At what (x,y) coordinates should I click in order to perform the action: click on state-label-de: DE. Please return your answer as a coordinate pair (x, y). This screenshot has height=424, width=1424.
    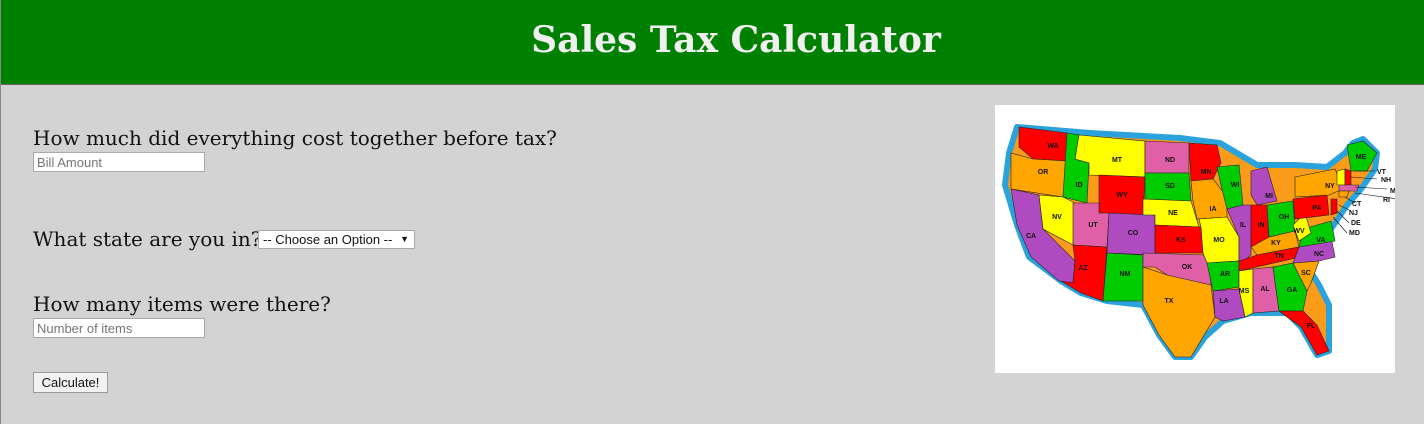
    Looking at the image, I should click on (1356, 223).